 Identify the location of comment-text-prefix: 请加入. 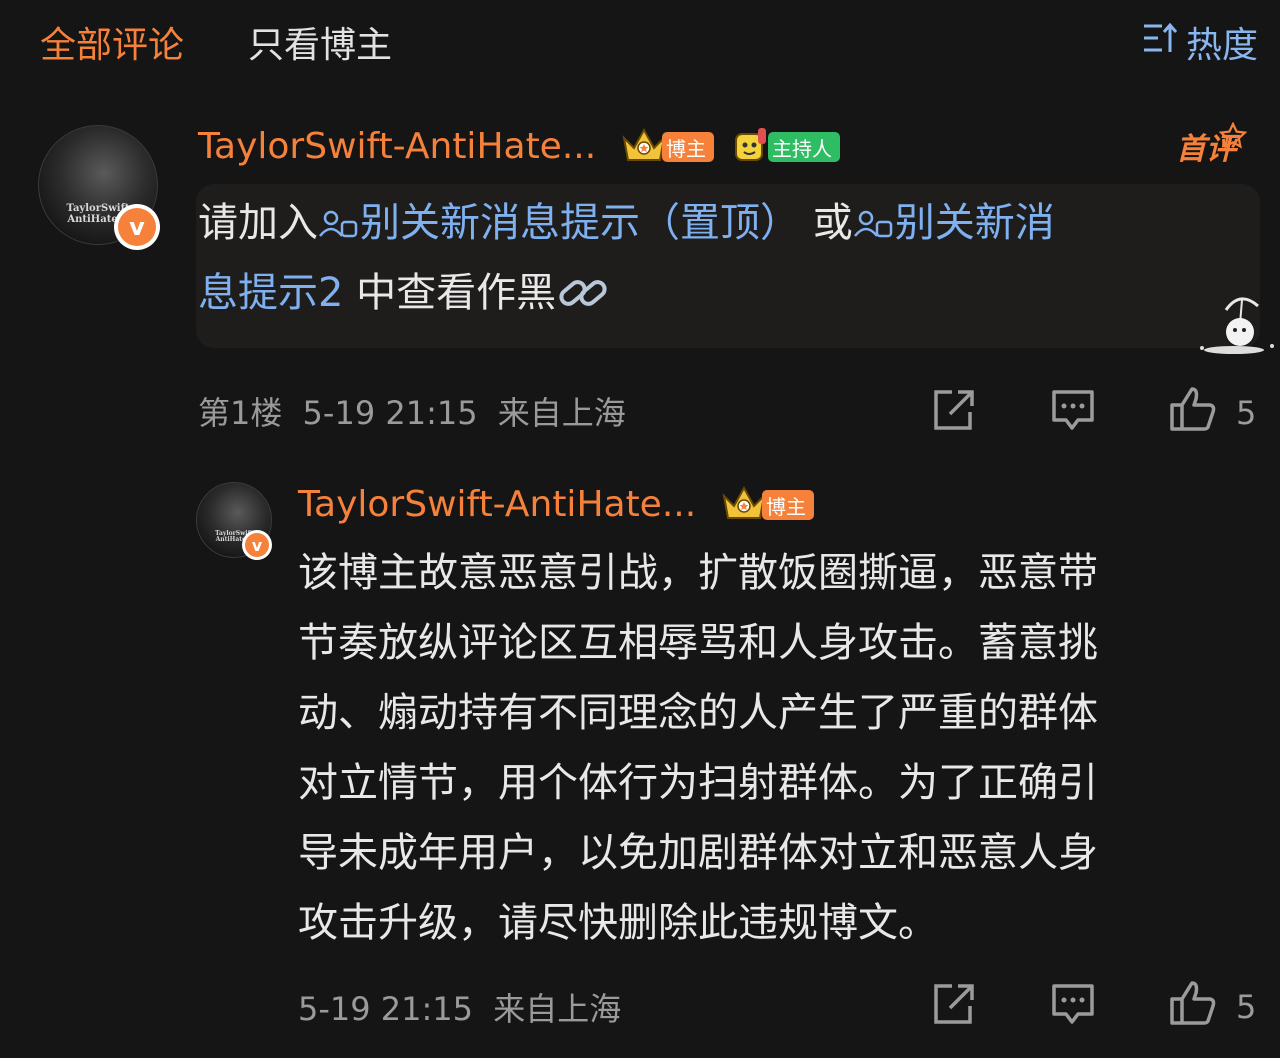
(258, 223).